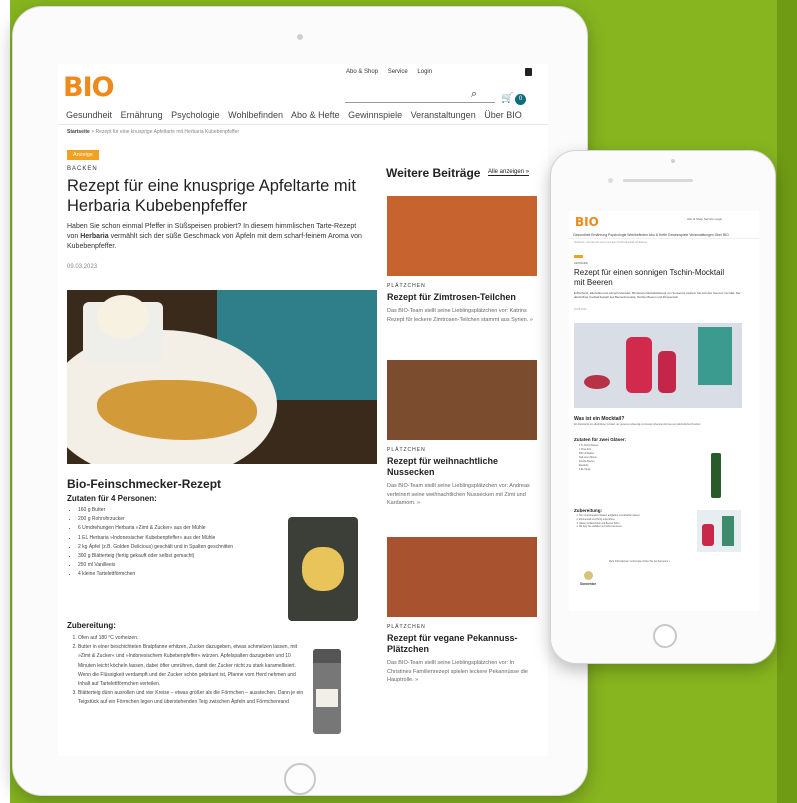 This screenshot has width=797, height=803. Describe the element at coordinates (424, 72) in the screenshot. I see `top-link-login: Login` at that location.